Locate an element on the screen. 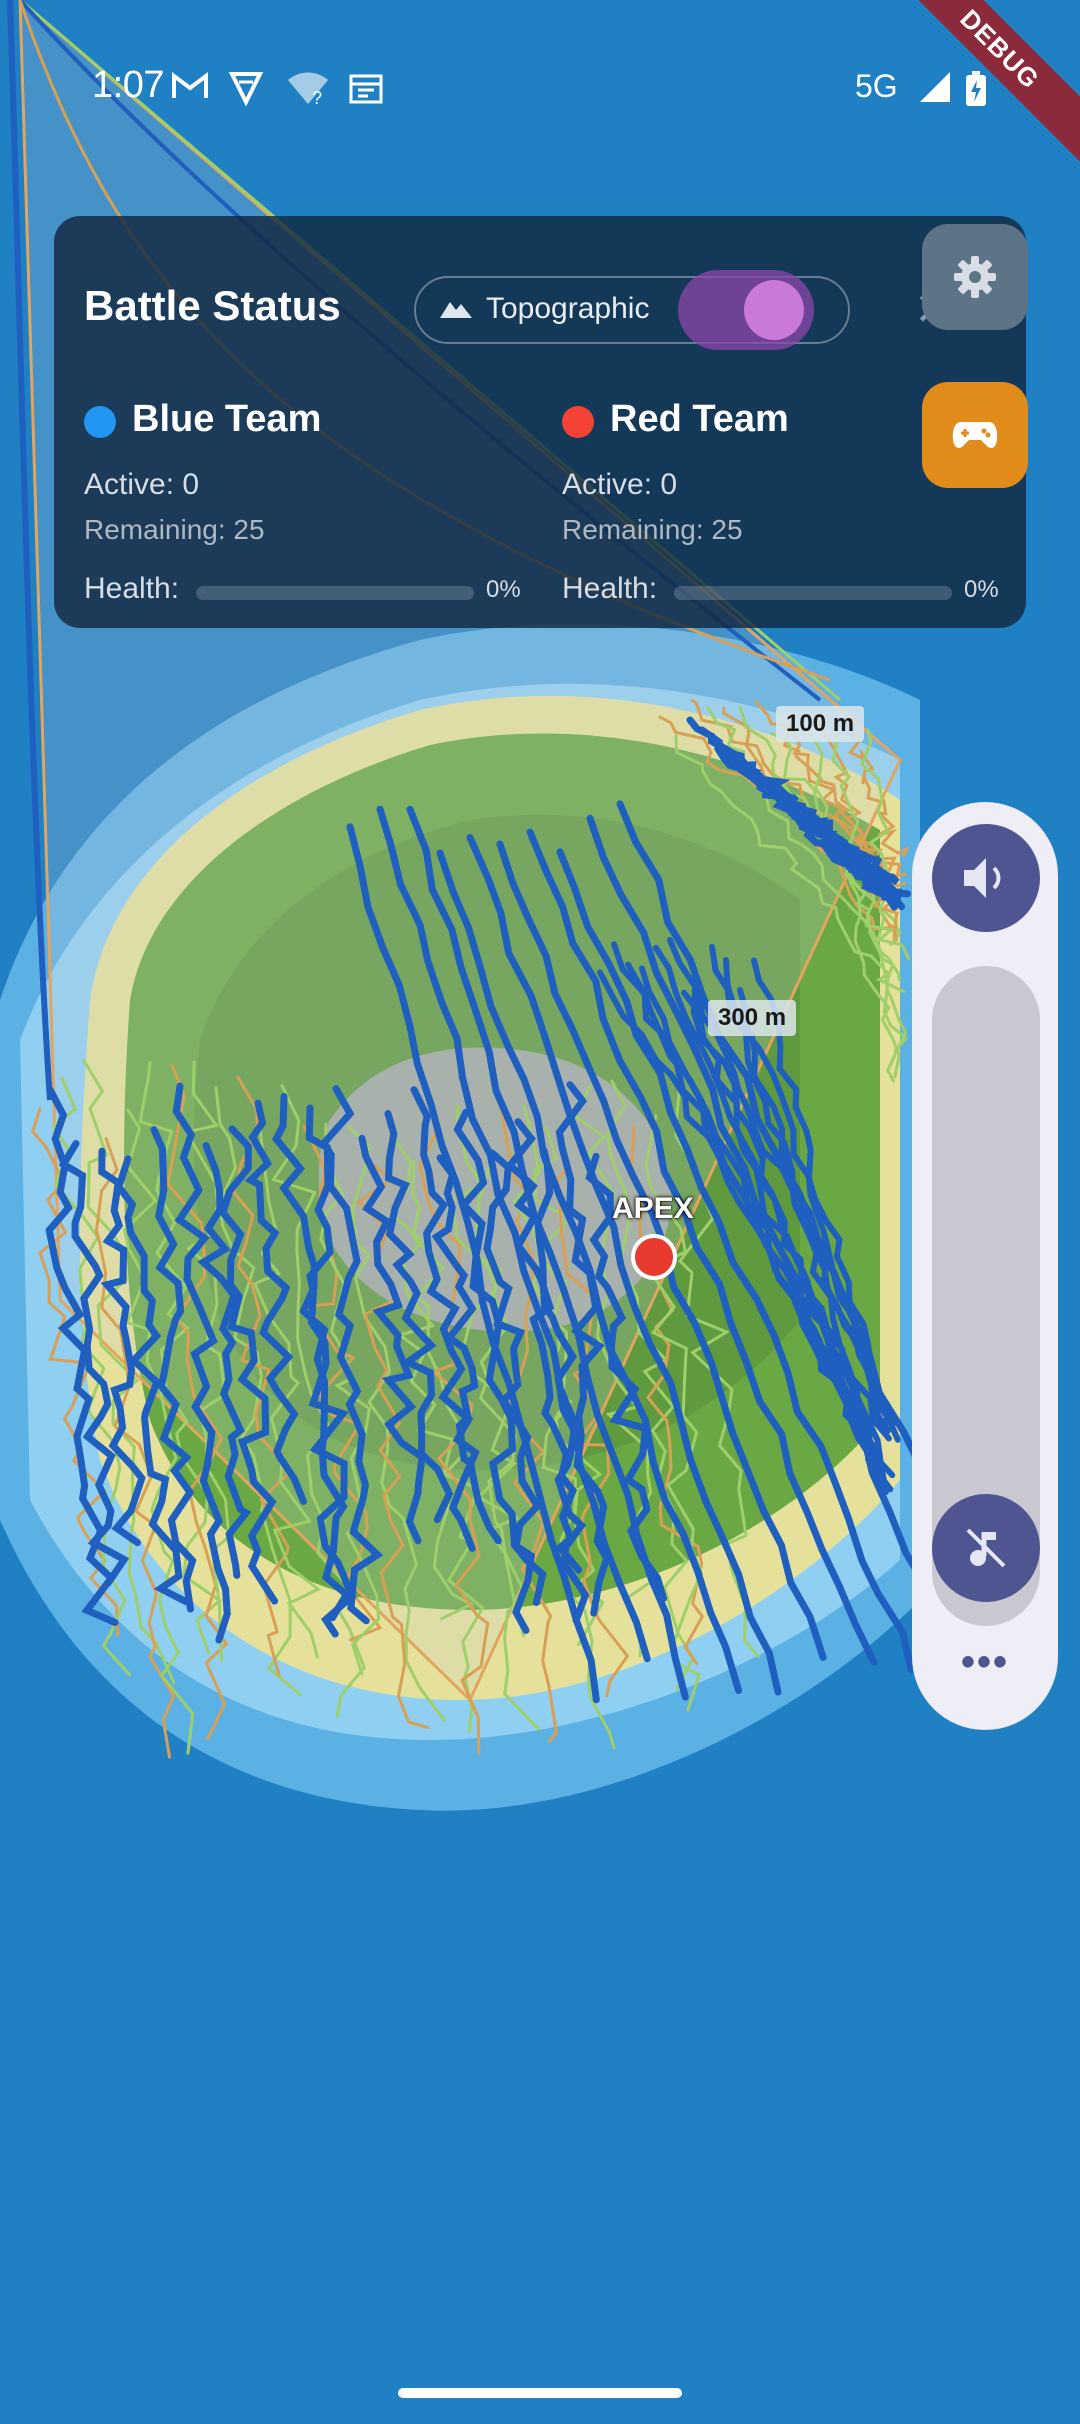  more-options-icon: ••• is located at coordinates (985, 1662).